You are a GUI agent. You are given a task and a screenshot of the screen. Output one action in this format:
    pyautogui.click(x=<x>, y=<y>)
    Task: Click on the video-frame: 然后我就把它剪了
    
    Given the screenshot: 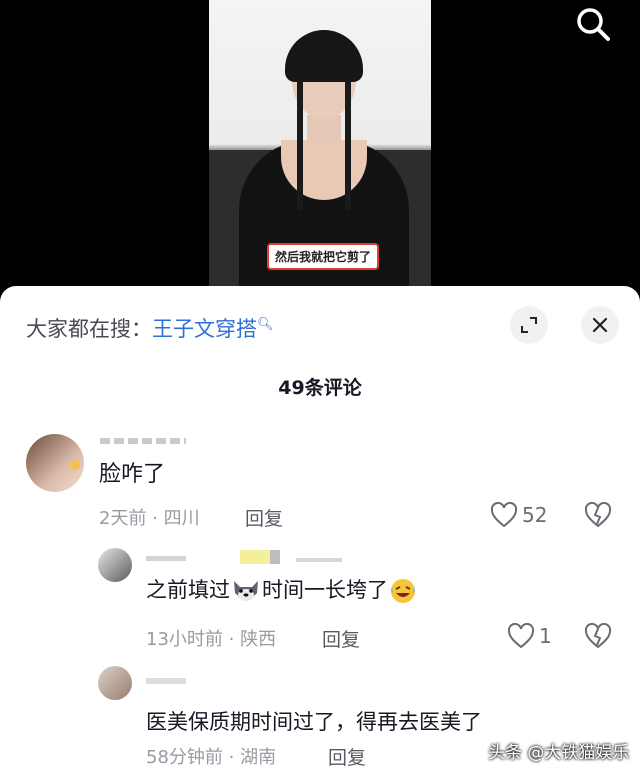 What is the action you would take?
    pyautogui.click(x=320, y=150)
    